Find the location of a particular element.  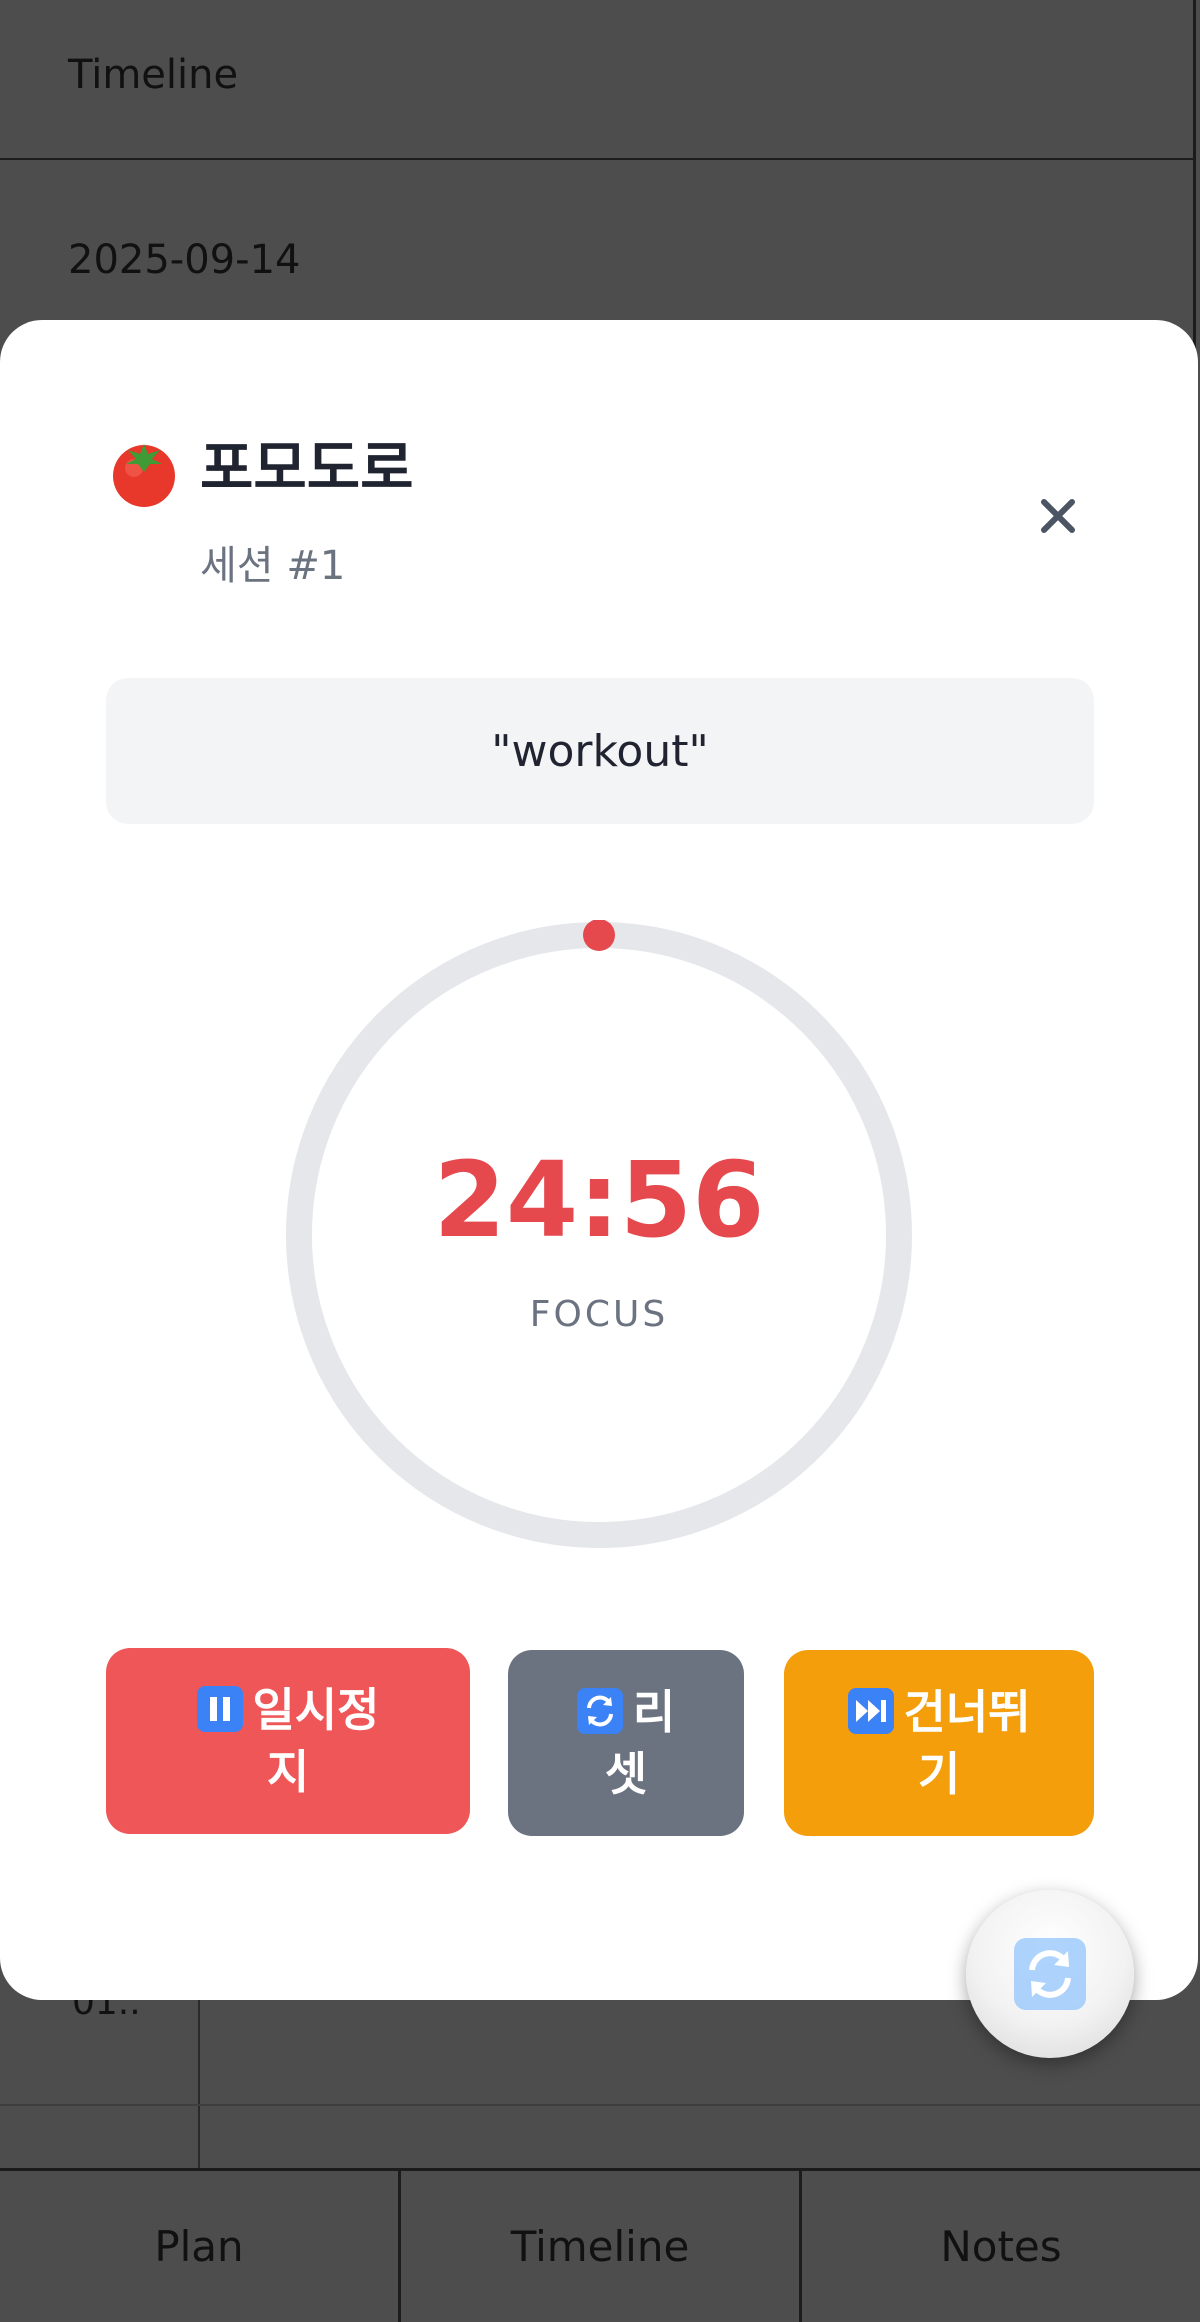

timer-mode-label: FOCUS is located at coordinates (599, 1314).